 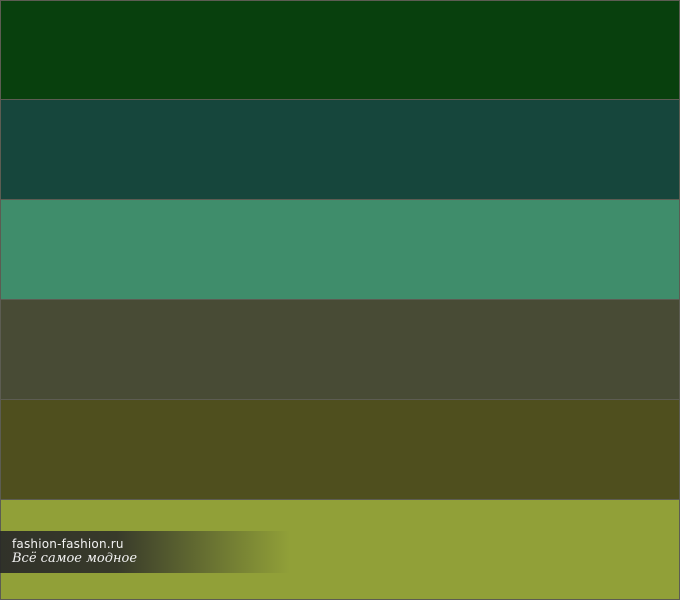 I want to click on watermark-site: fashion-fashion.ru, so click(x=68, y=544).